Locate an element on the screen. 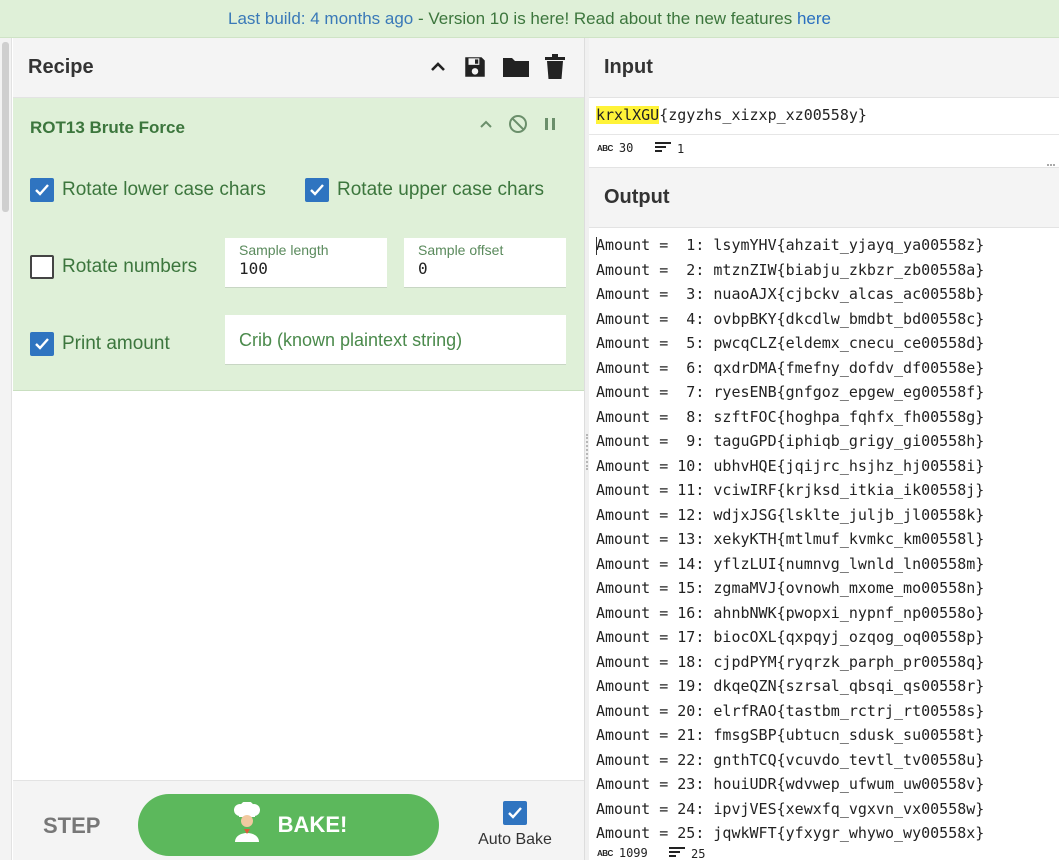 Image resolution: width=1059 pixels, height=860 pixels. input-status-bar: ABC 30 1 is located at coordinates (824, 147).